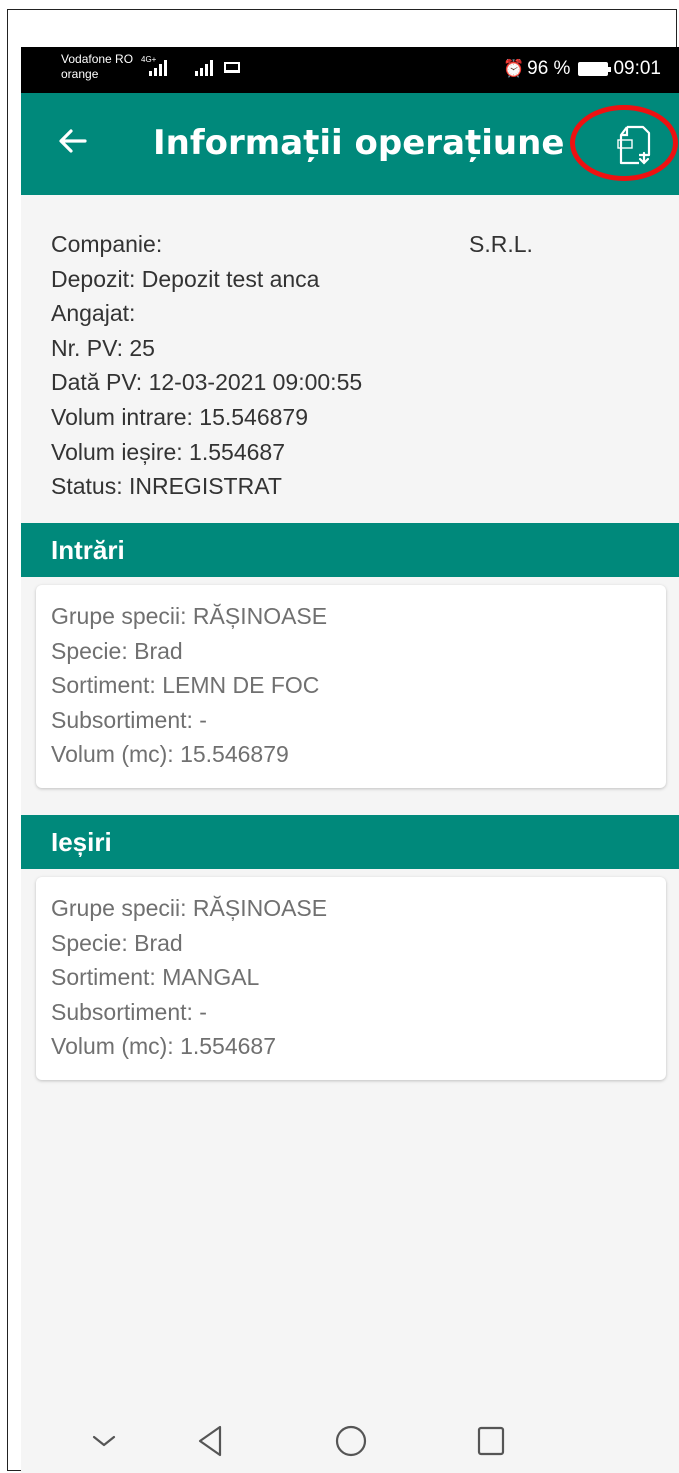 Image resolution: width=679 pixels, height=1473 pixels. What do you see at coordinates (166, 486) in the screenshot?
I see `status-row: Status: INREGISTRAT` at bounding box center [166, 486].